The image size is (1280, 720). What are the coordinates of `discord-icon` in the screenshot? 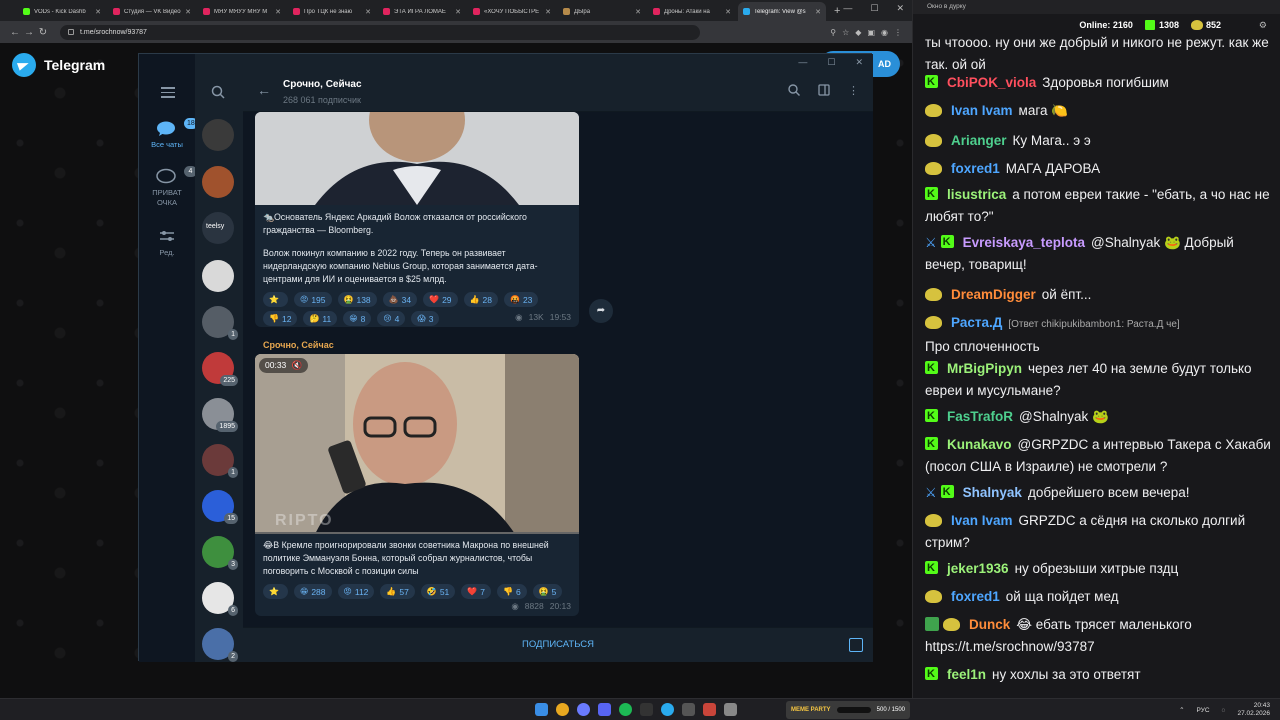 It's located at (604, 709).